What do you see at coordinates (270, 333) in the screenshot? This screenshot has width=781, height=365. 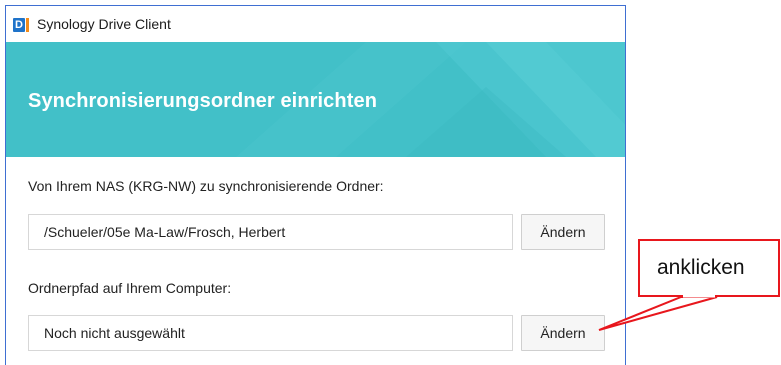 I see `local-folder-path-field: Noch nicht ausgewählt` at bounding box center [270, 333].